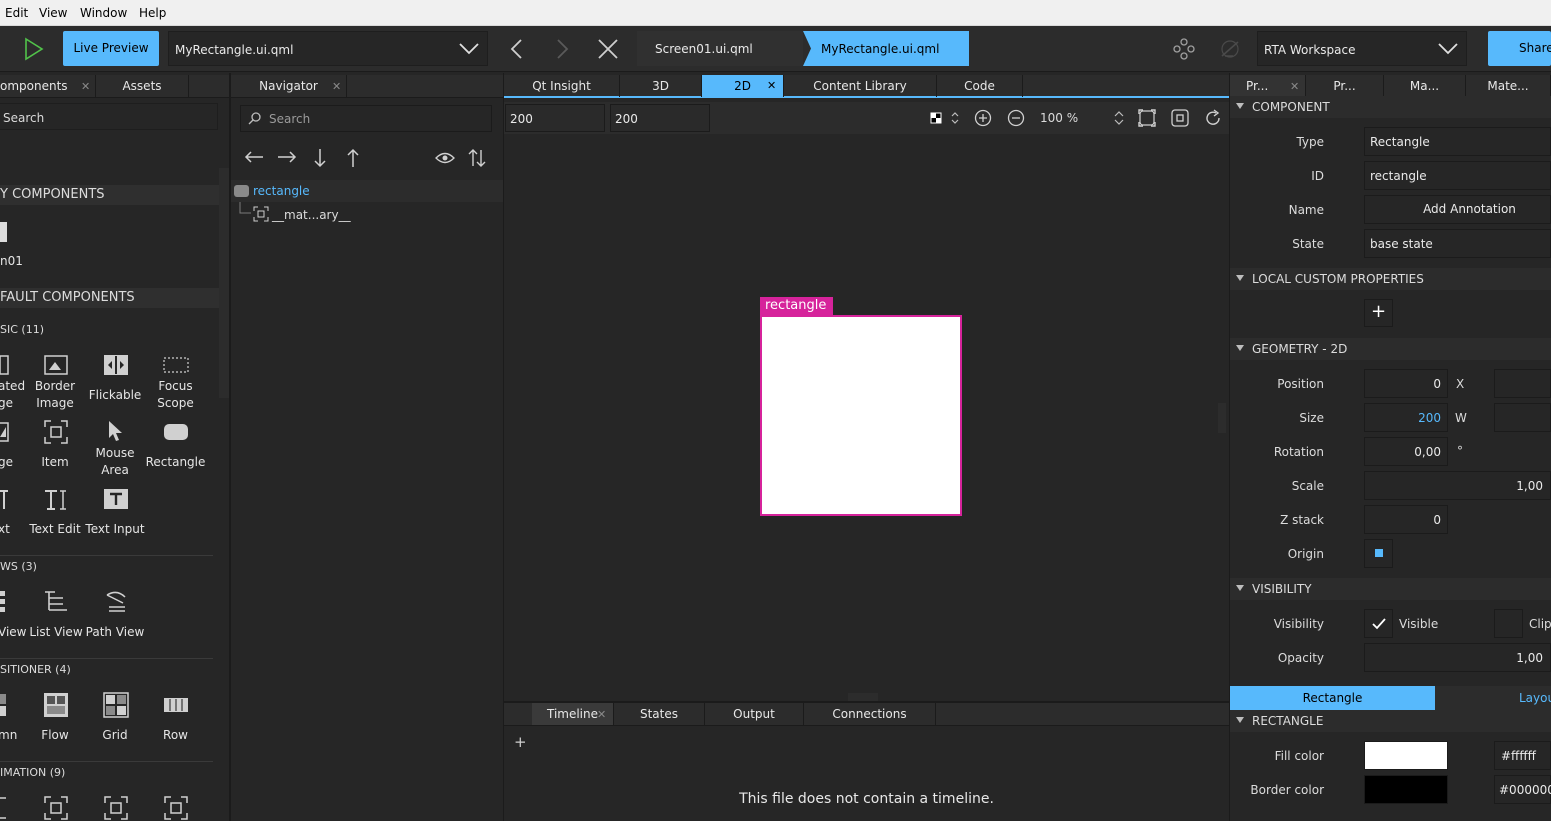  Describe the element at coordinates (1457, 485) in the screenshot. I see `scale-input: 1,00` at that location.